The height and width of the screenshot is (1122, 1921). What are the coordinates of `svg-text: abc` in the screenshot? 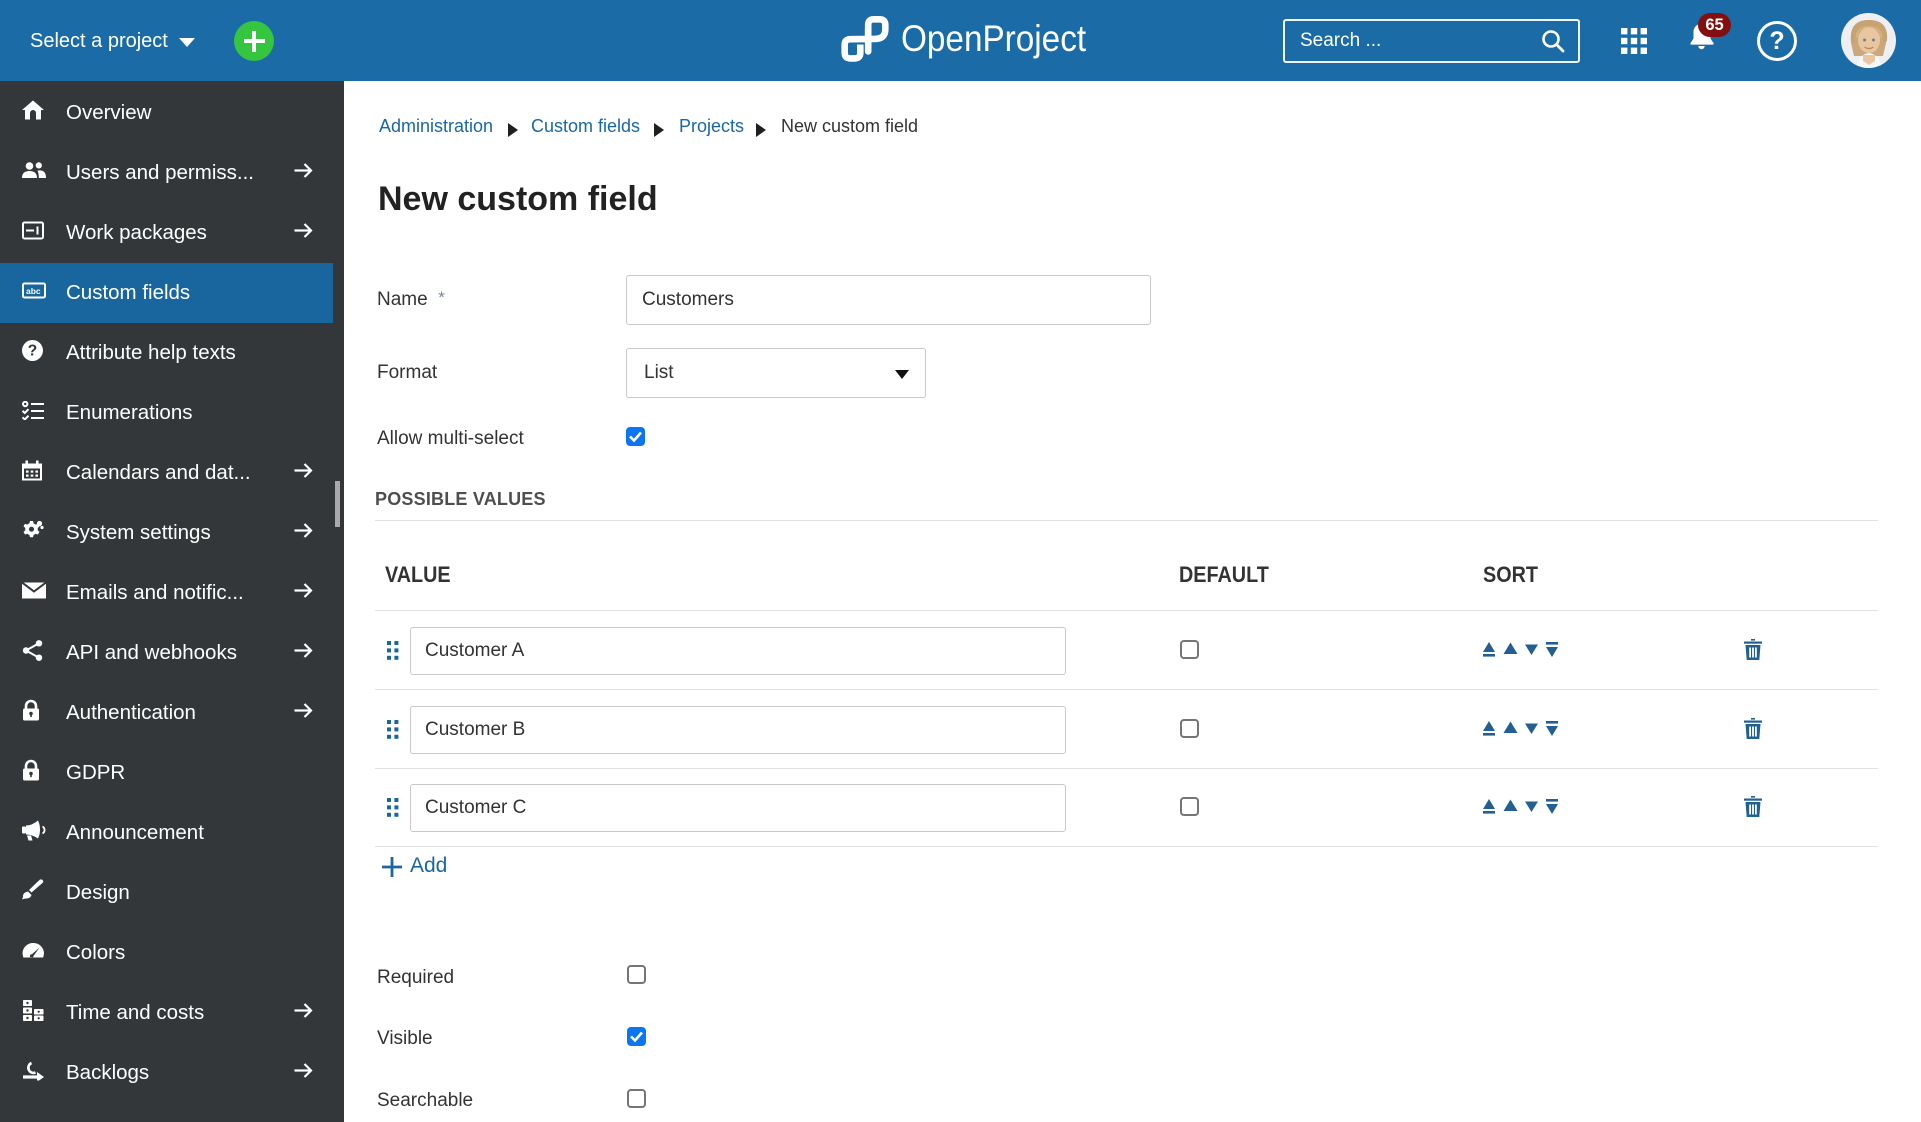 It's located at (33, 291).